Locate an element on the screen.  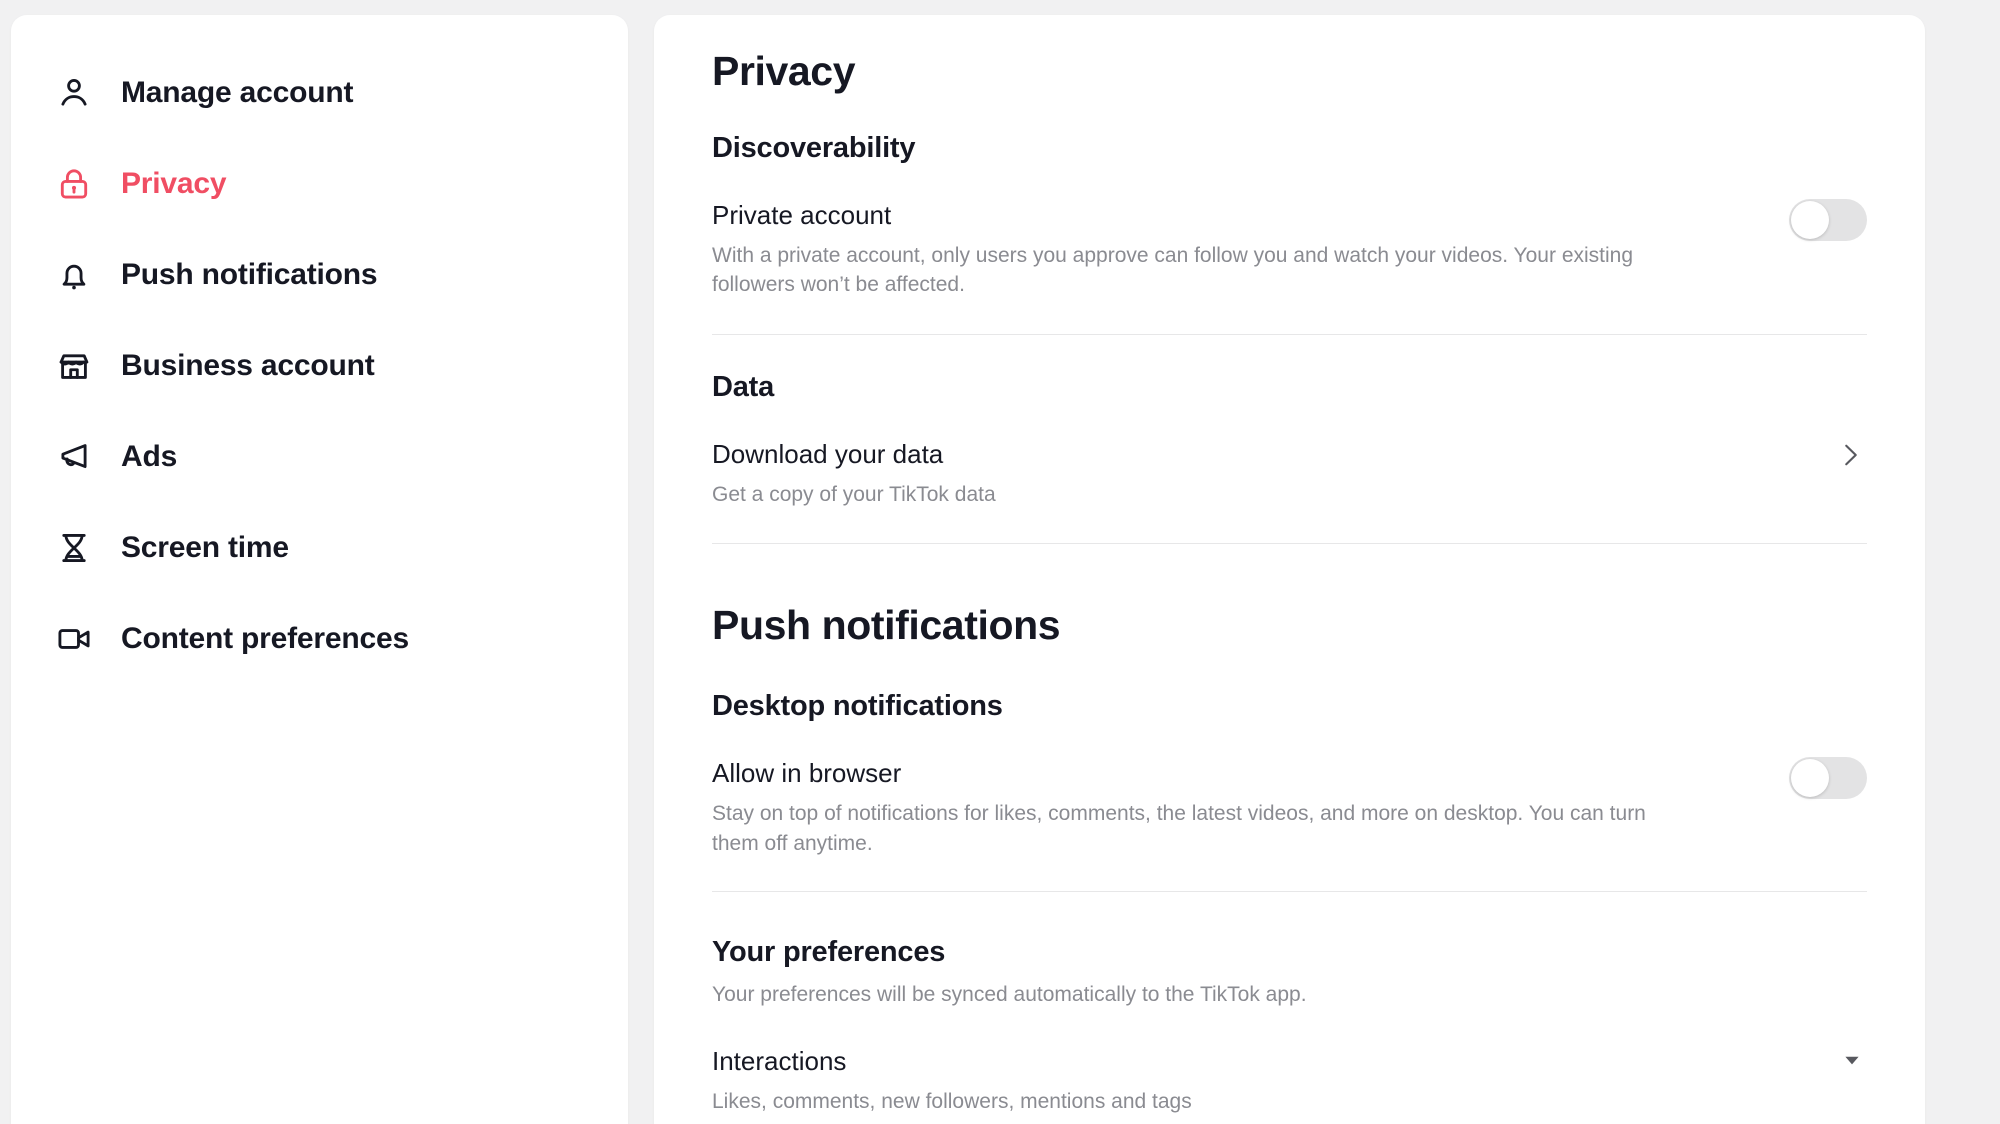
setting-description: Get a copy of your TikTok data is located at coordinates (854, 494).